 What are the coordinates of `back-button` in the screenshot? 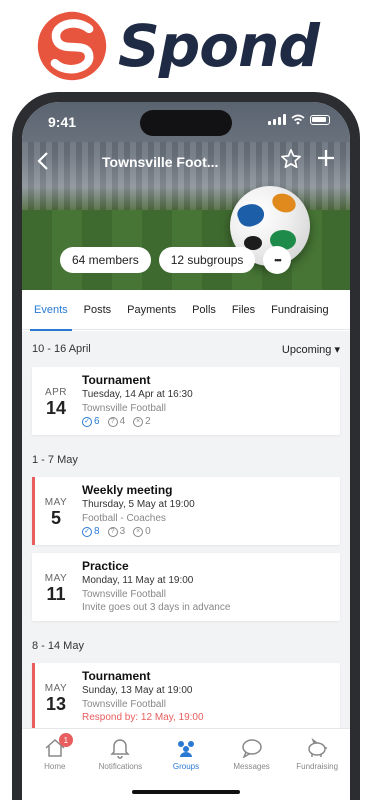 It's located at (47, 163).